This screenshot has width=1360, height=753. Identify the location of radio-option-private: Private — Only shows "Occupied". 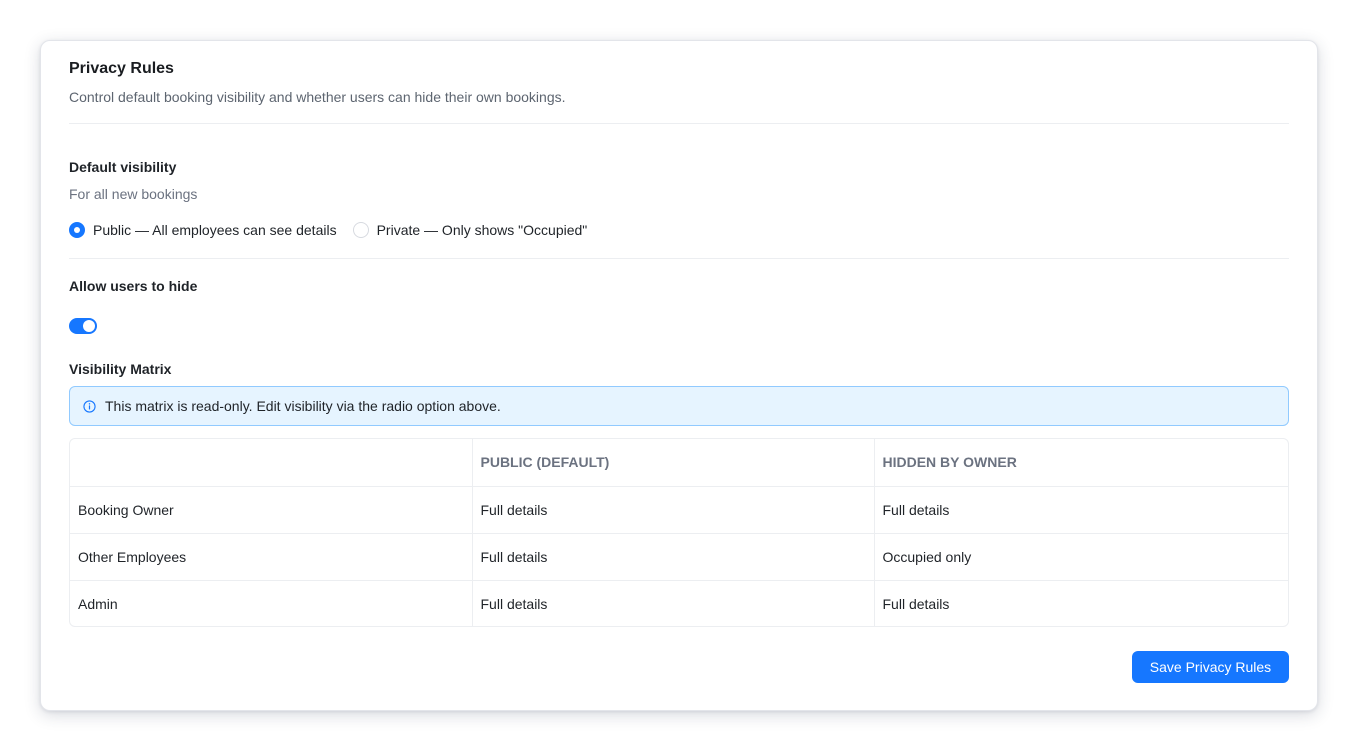
(470, 230).